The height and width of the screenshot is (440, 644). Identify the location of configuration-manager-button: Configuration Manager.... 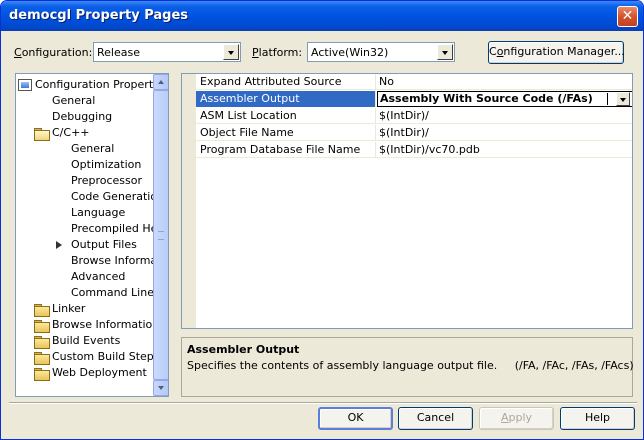
(556, 52).